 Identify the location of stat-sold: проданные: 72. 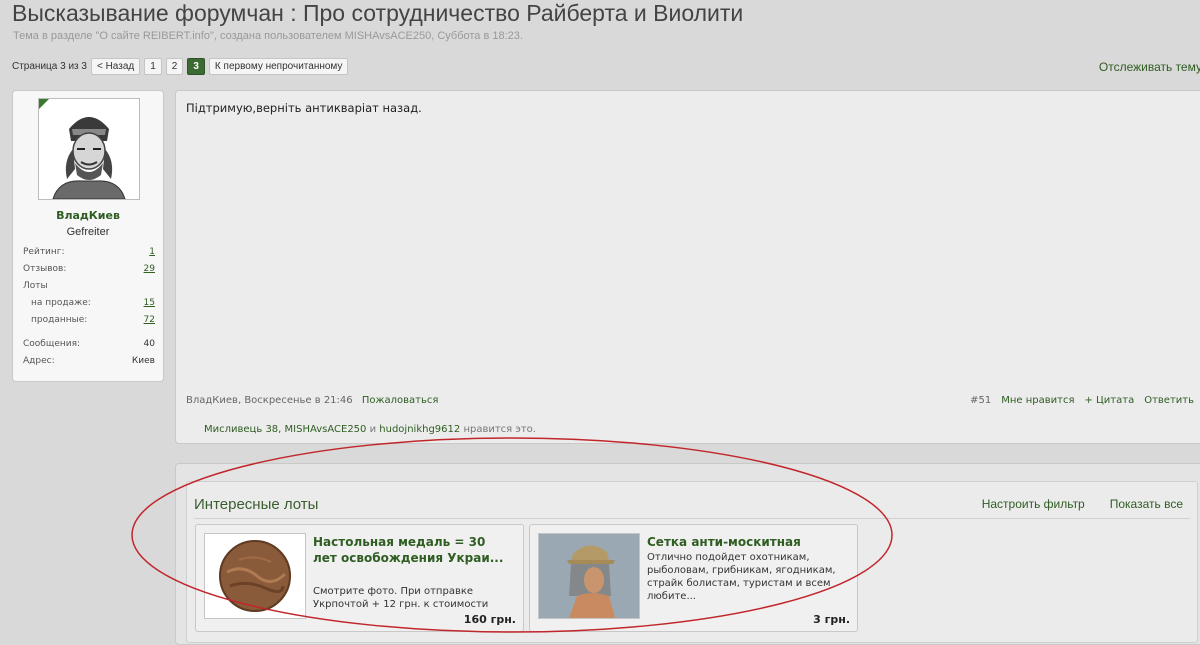
(93, 320).